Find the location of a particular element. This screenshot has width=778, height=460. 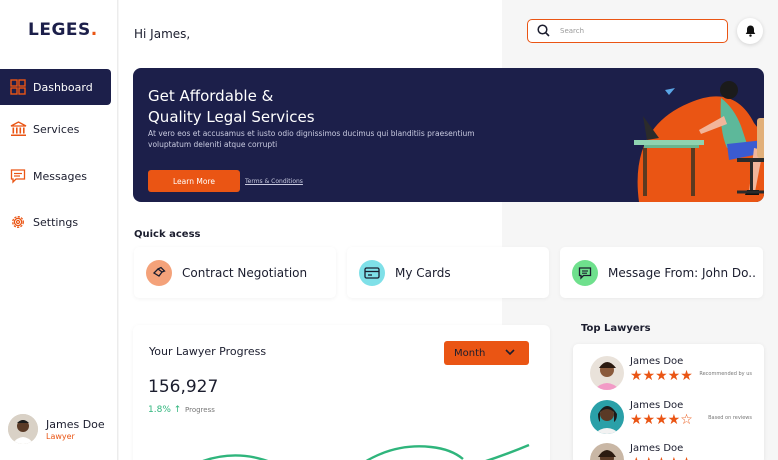

search-input: Search is located at coordinates (627, 31).